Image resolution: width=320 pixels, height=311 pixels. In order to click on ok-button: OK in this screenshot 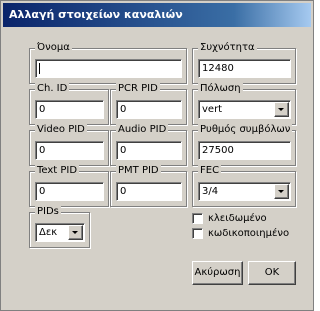, I will do `click(272, 273)`.